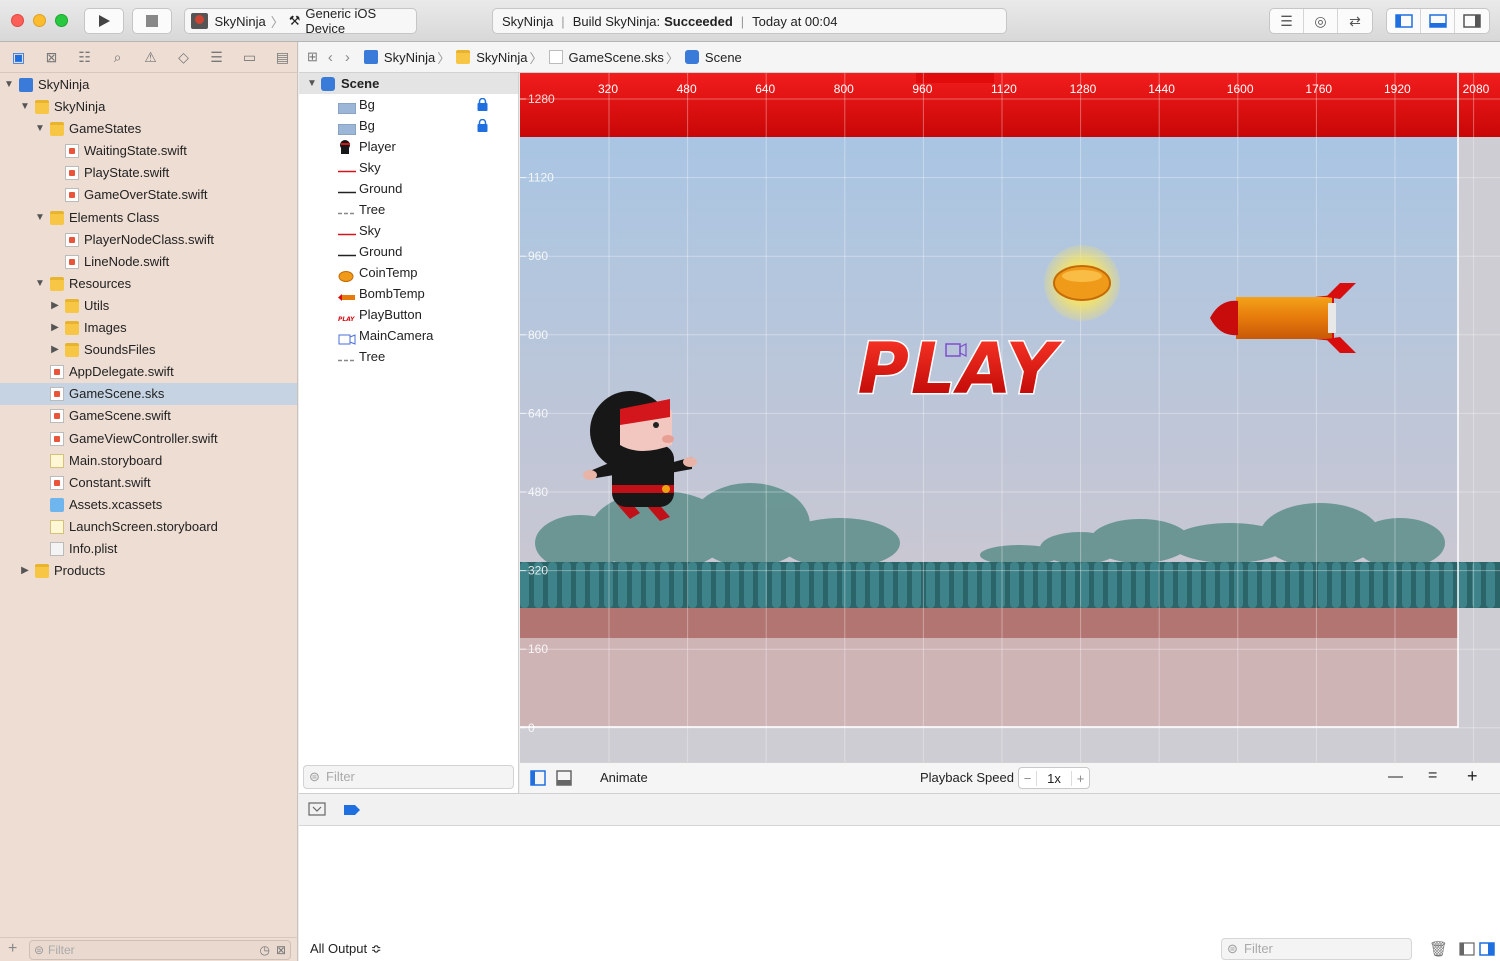  Describe the element at coordinates (148, 218) in the screenshot. I see `navigator-item: ▼ Elements Class` at that location.